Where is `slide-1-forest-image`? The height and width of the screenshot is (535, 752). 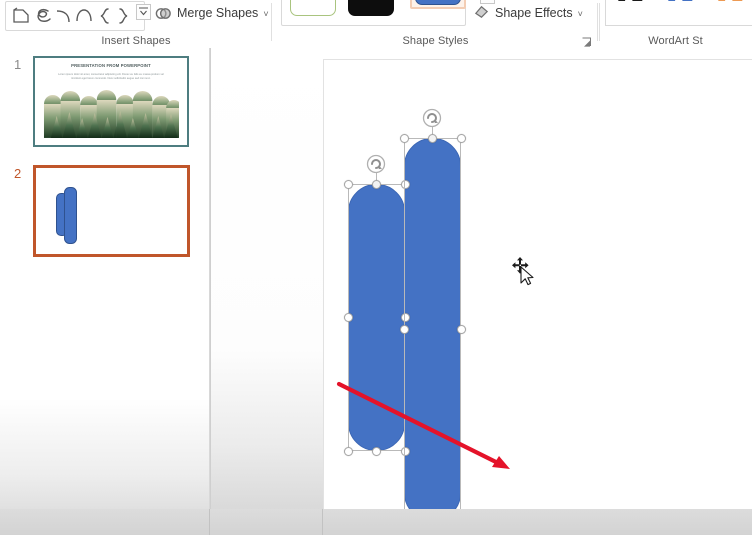 slide-1-forest-image is located at coordinates (111, 114).